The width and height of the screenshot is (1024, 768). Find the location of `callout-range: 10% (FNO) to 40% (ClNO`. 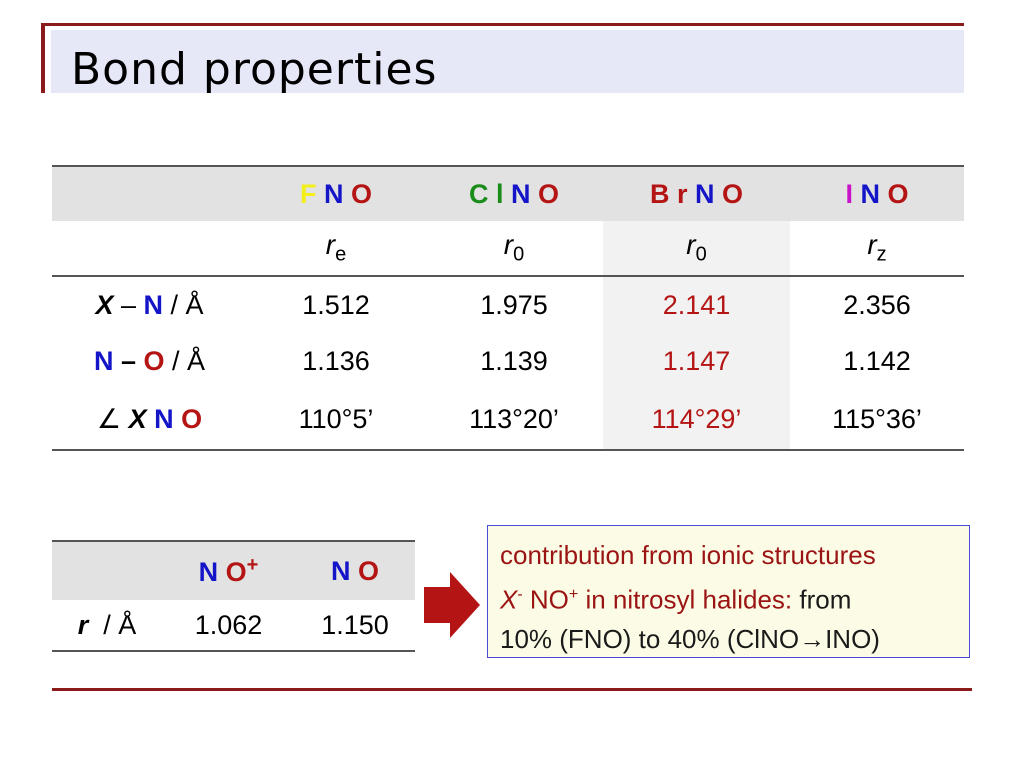

callout-range: 10% (FNO) to 40% (ClNO is located at coordinates (650, 638).